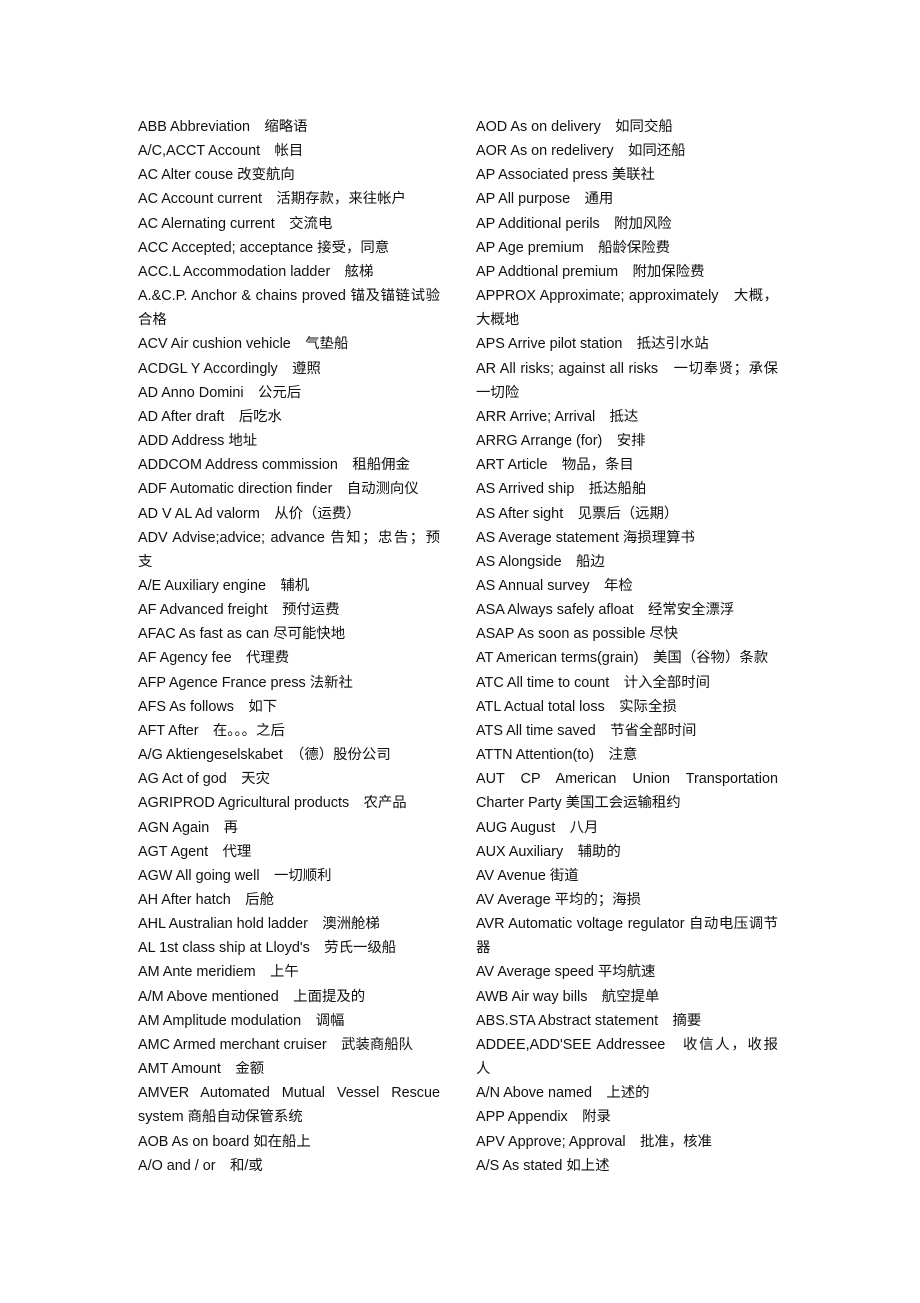 The width and height of the screenshot is (920, 1303). Describe the element at coordinates (220, 392) in the screenshot. I see `glossary-entry: AD Anno Domini 公元后` at that location.